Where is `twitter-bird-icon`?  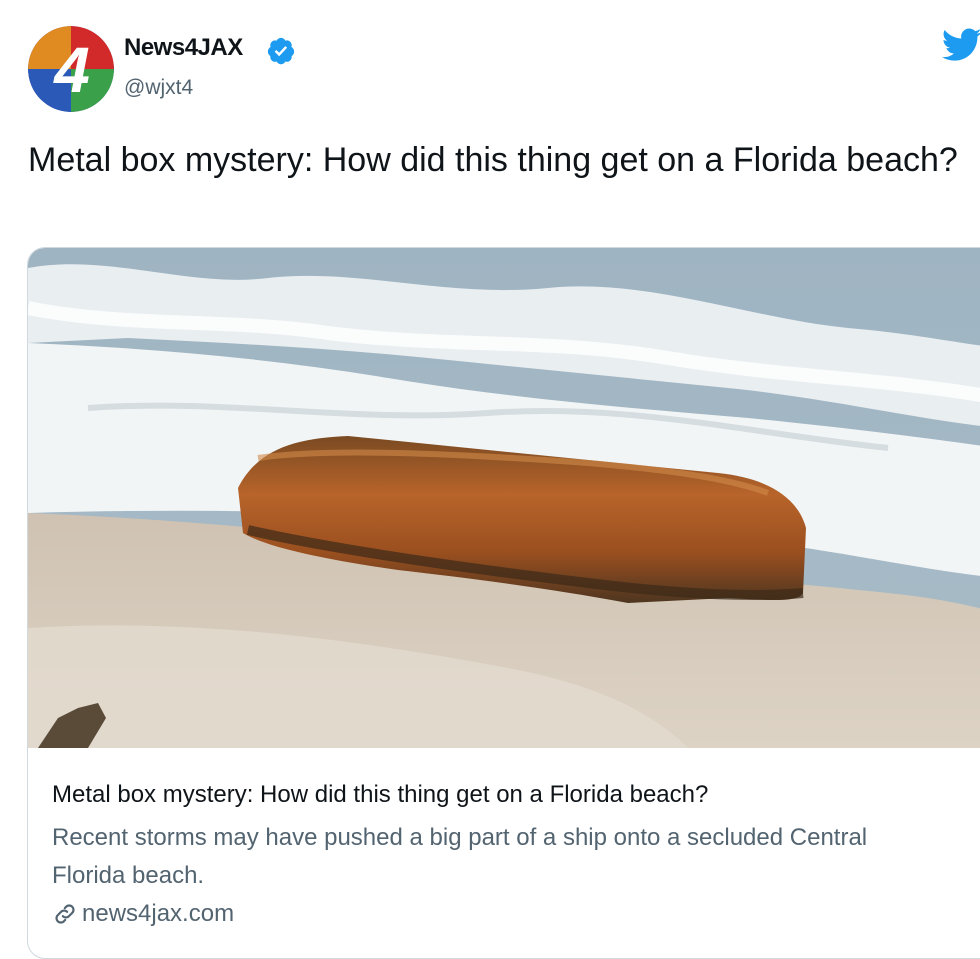
twitter-bird-icon is located at coordinates (961, 45).